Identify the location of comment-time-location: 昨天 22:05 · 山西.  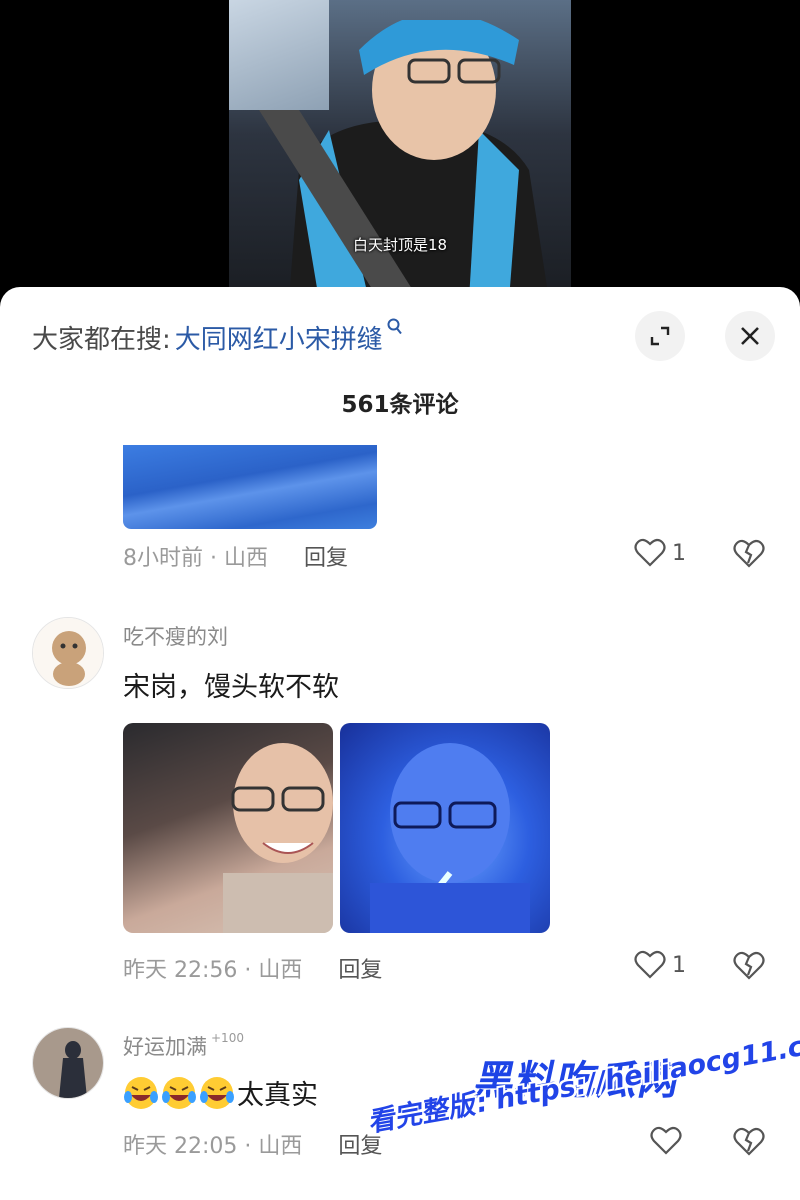
(213, 1146).